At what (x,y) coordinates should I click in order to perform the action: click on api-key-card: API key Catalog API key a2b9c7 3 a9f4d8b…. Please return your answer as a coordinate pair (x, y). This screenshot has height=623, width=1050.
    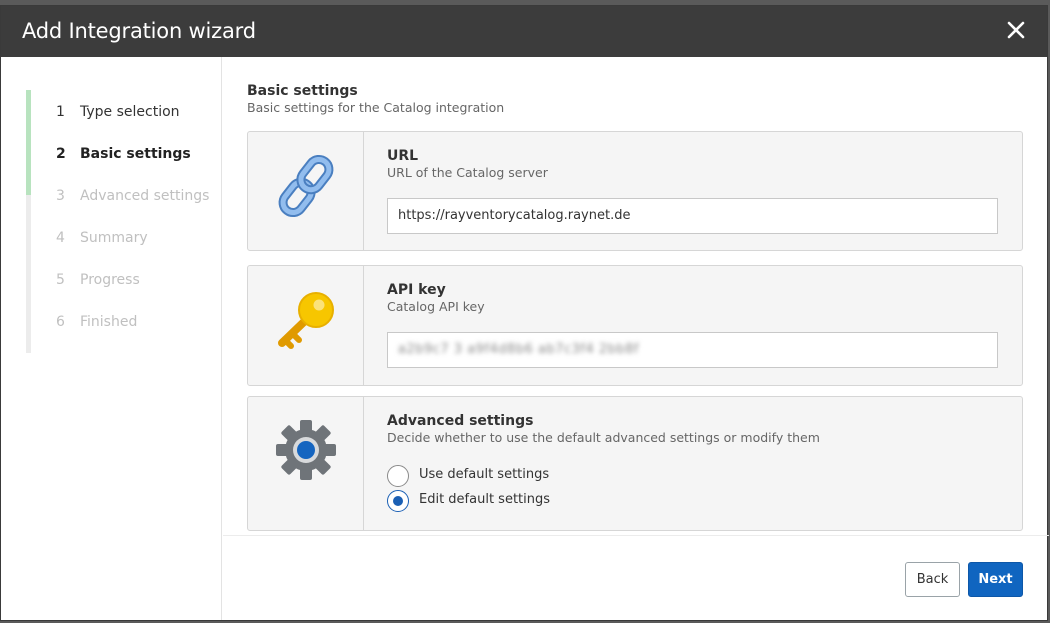
    Looking at the image, I should click on (635, 325).